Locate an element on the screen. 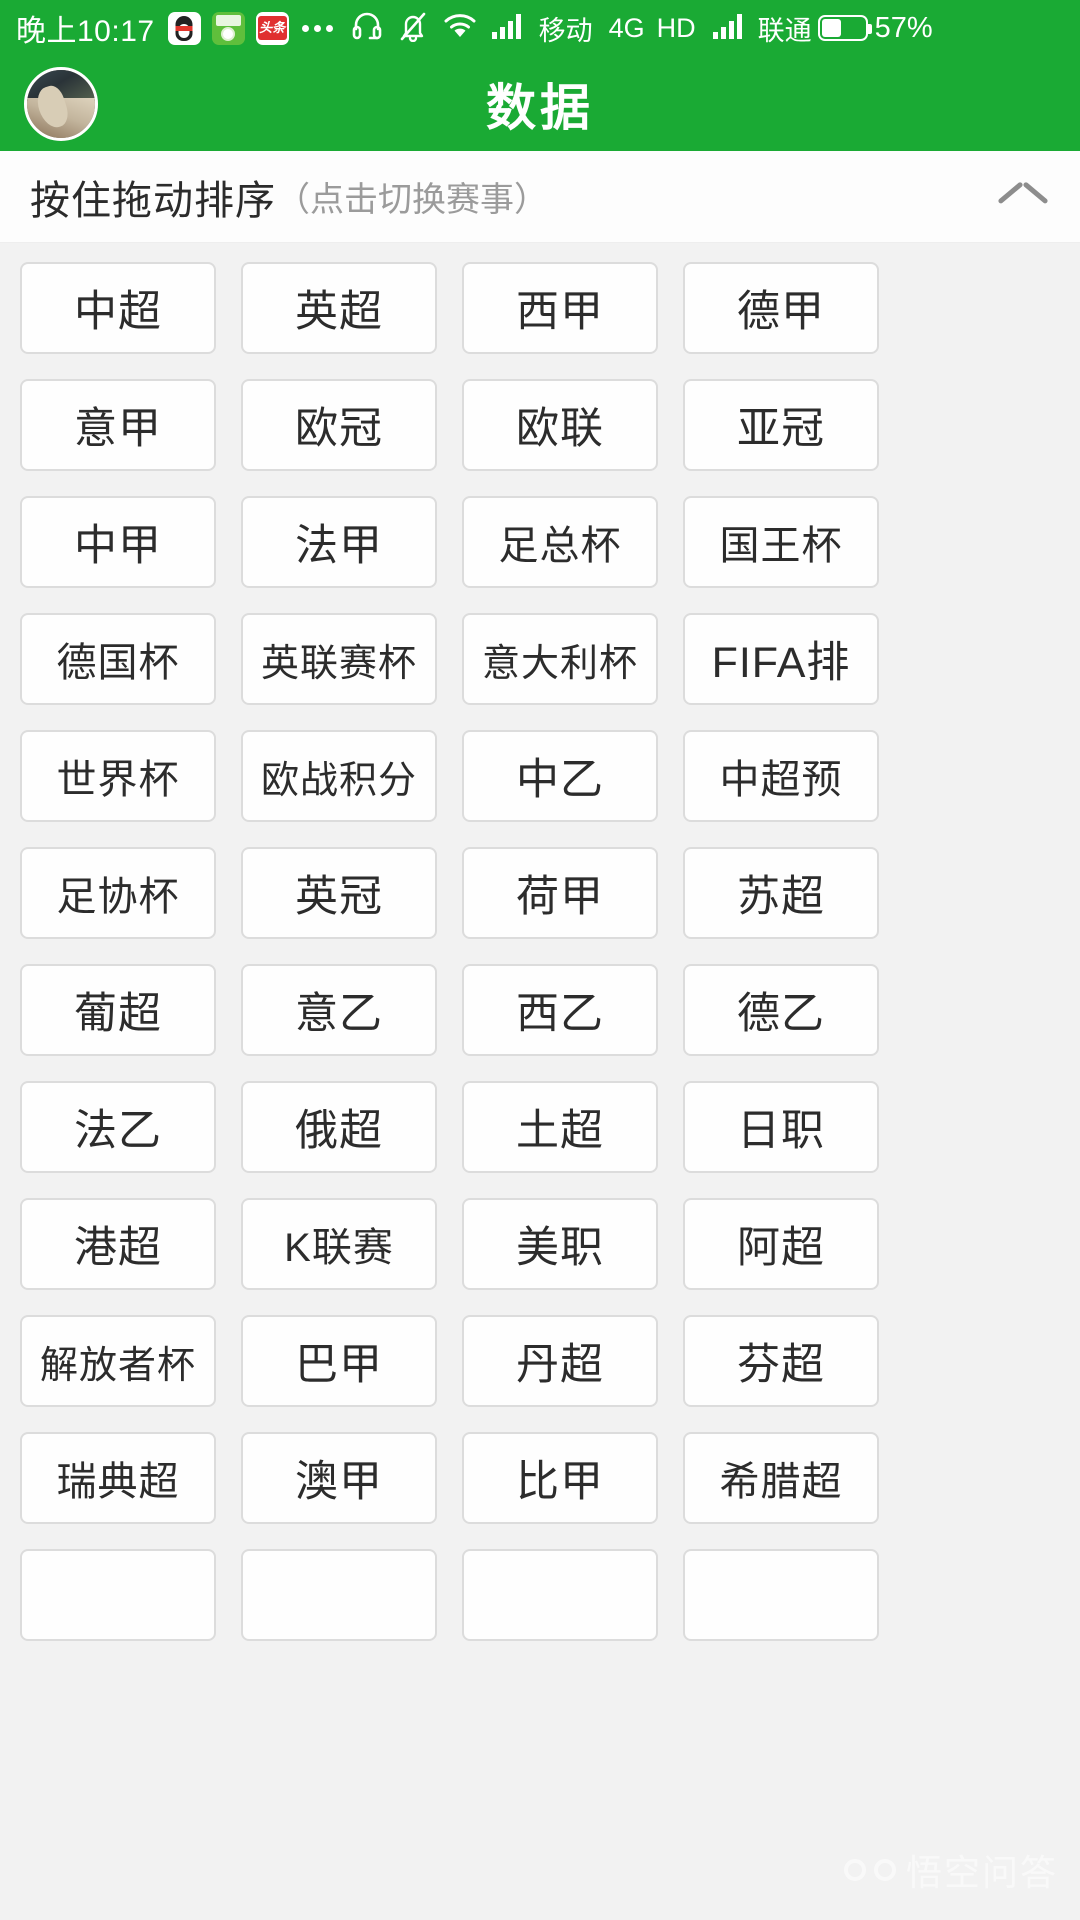  league-cell: 澳甲 is located at coordinates (339, 1478).